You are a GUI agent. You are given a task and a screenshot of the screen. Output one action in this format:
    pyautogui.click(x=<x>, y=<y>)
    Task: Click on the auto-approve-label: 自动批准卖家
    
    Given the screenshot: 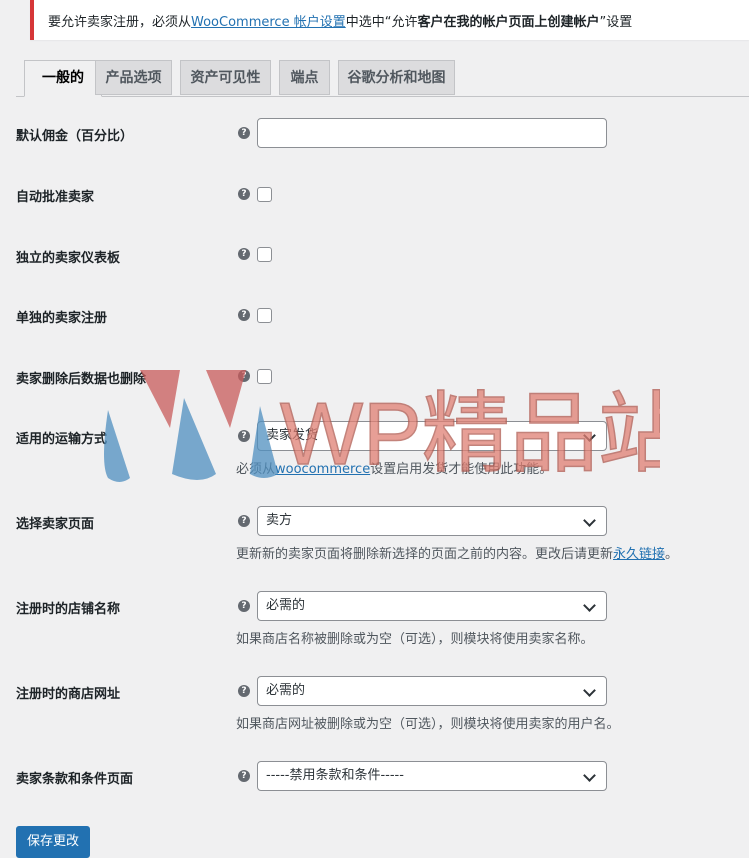 What is the action you would take?
    pyautogui.click(x=55, y=197)
    